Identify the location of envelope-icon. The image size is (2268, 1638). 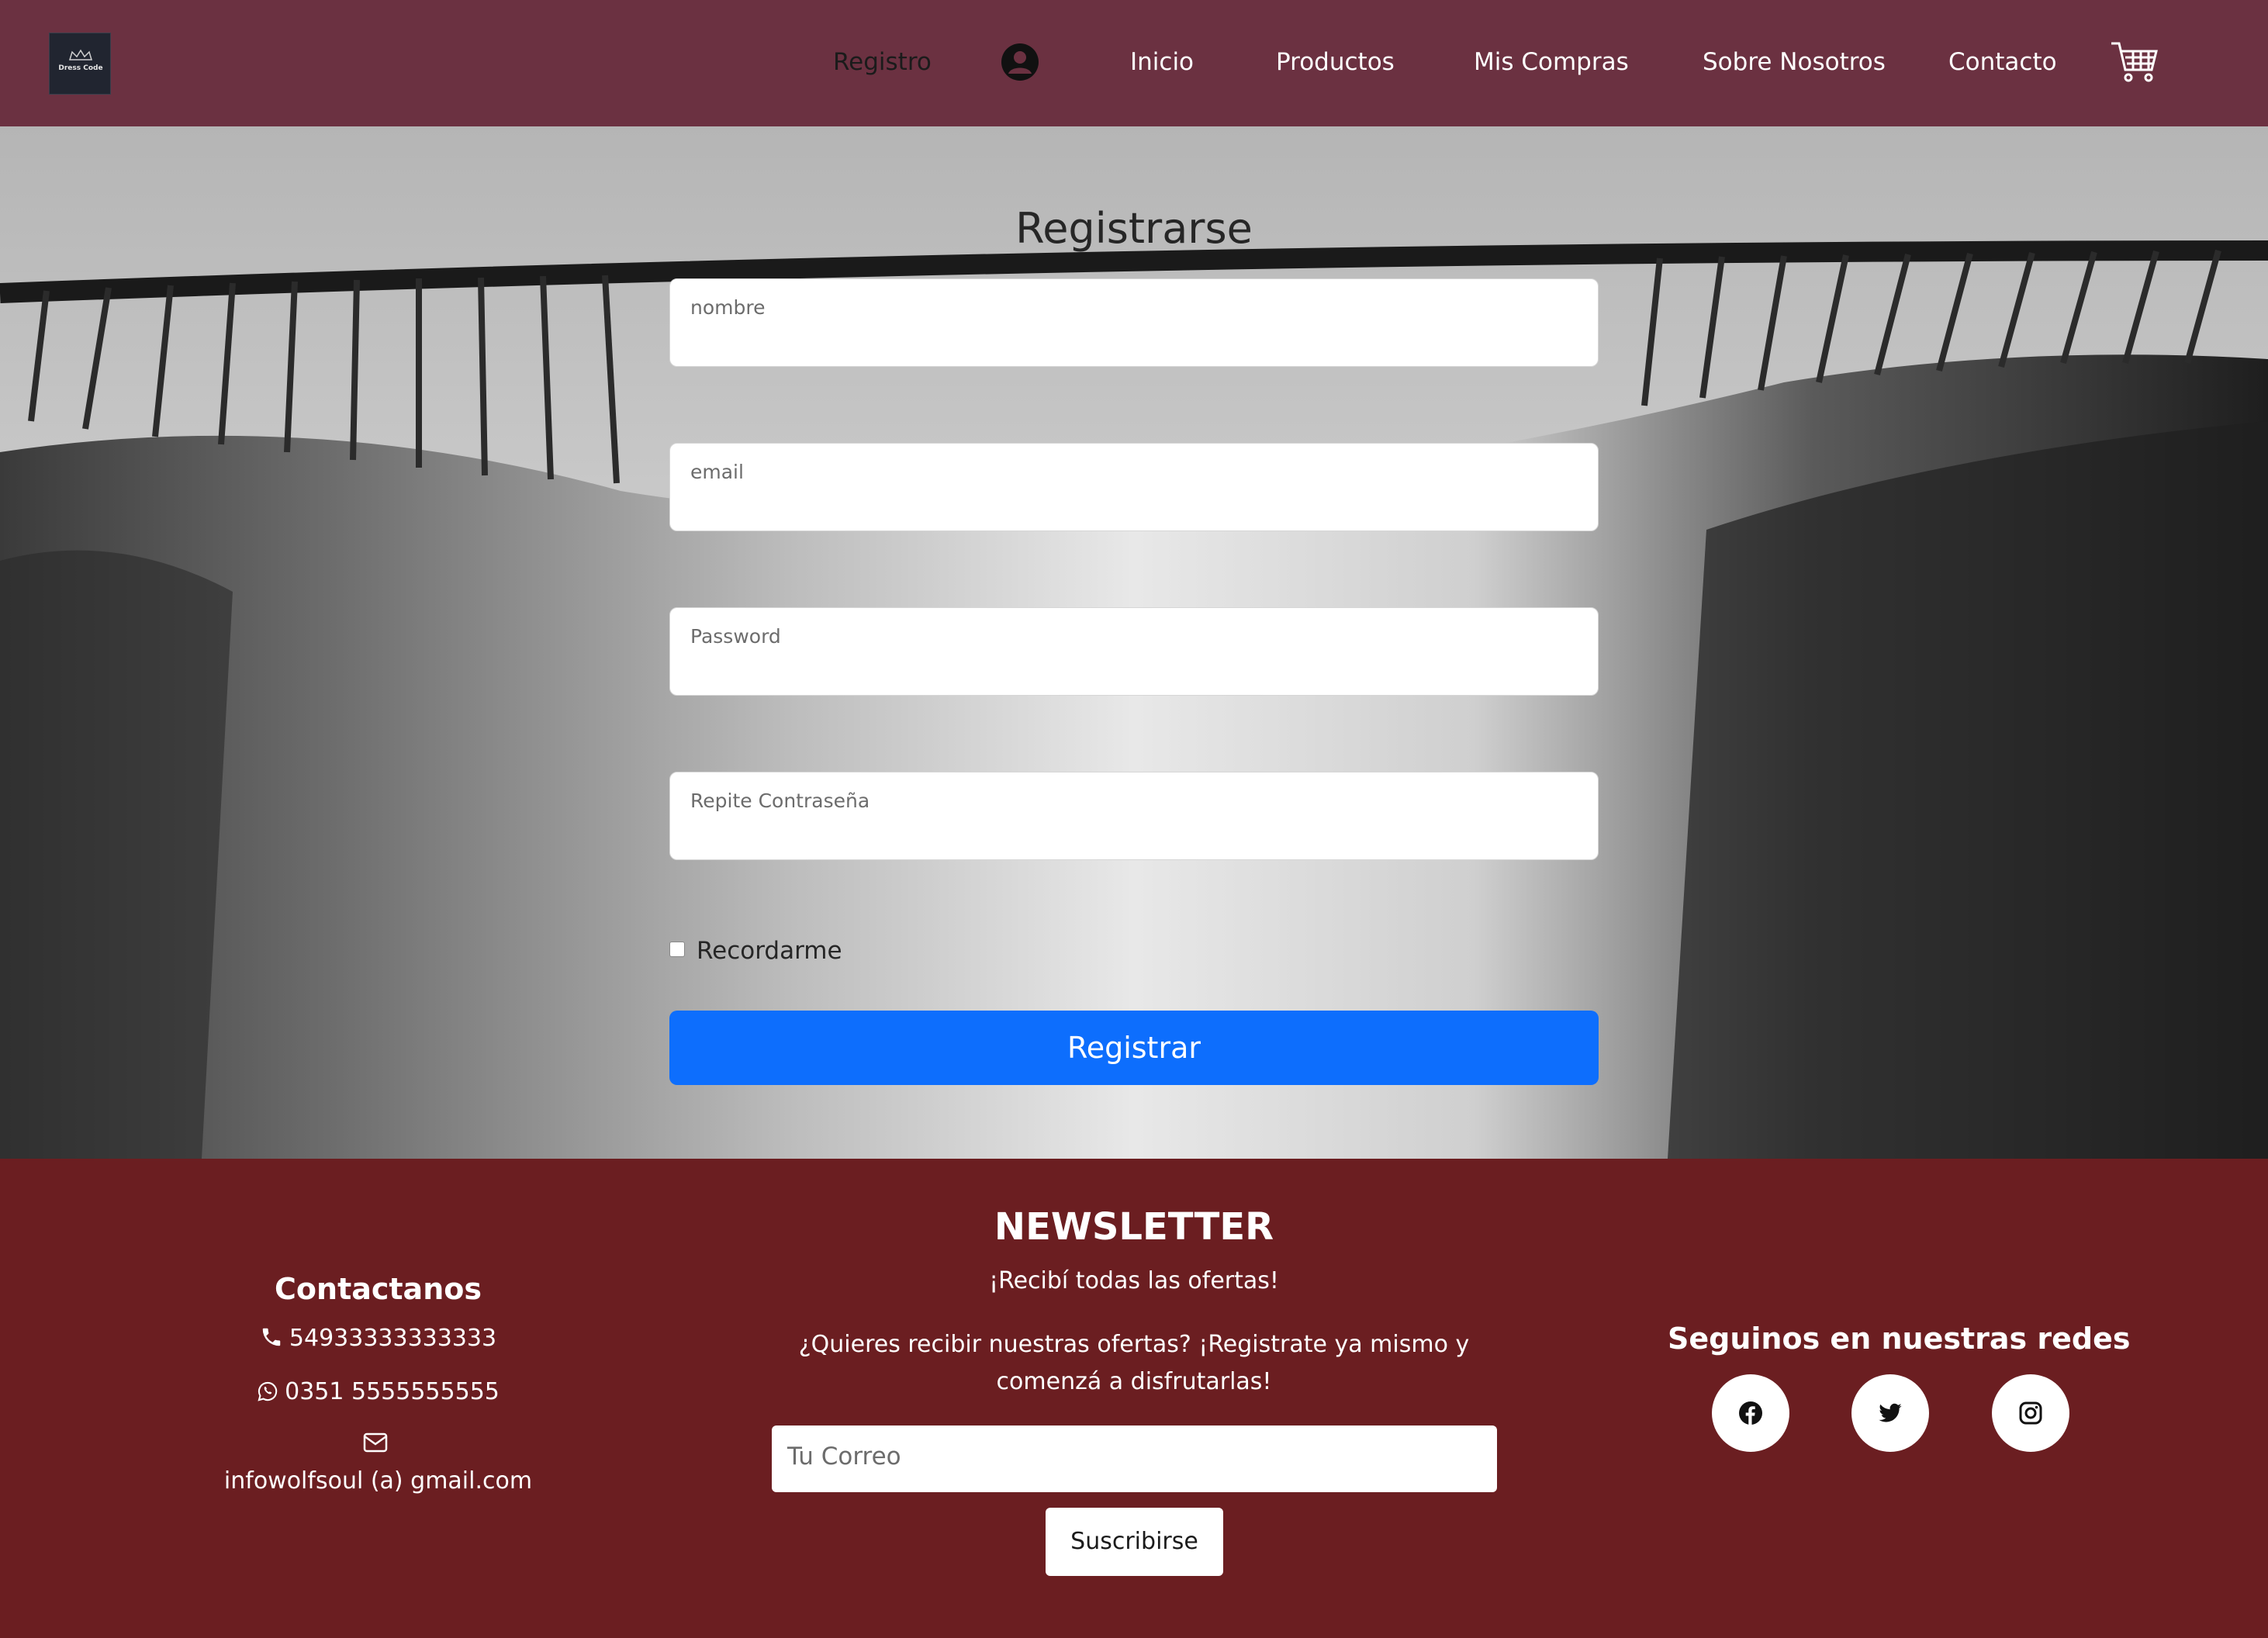
(375, 1442).